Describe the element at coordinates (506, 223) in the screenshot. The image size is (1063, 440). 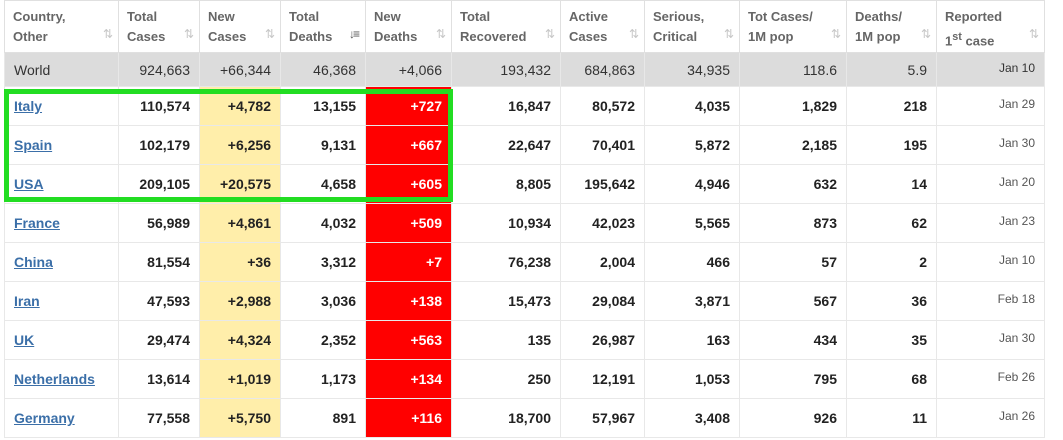
I see `total-recovered-cell: 10,934` at that location.